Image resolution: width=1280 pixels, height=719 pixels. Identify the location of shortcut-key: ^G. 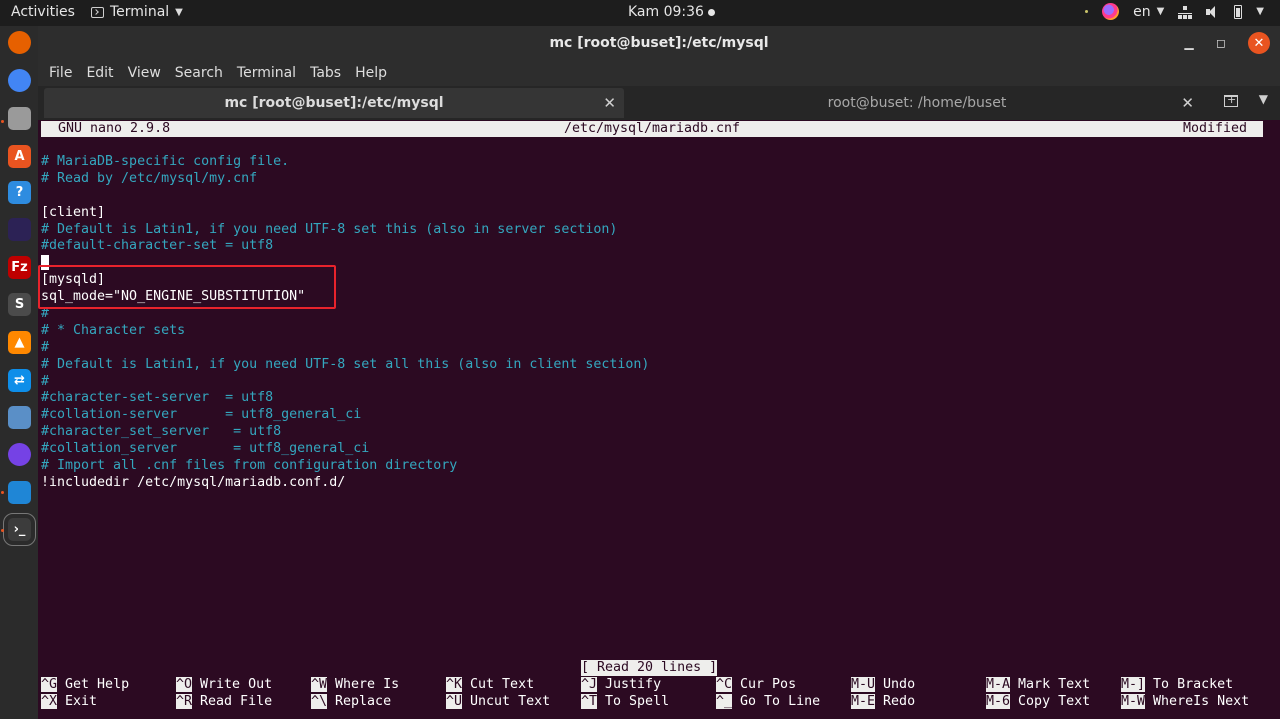
(49, 684).